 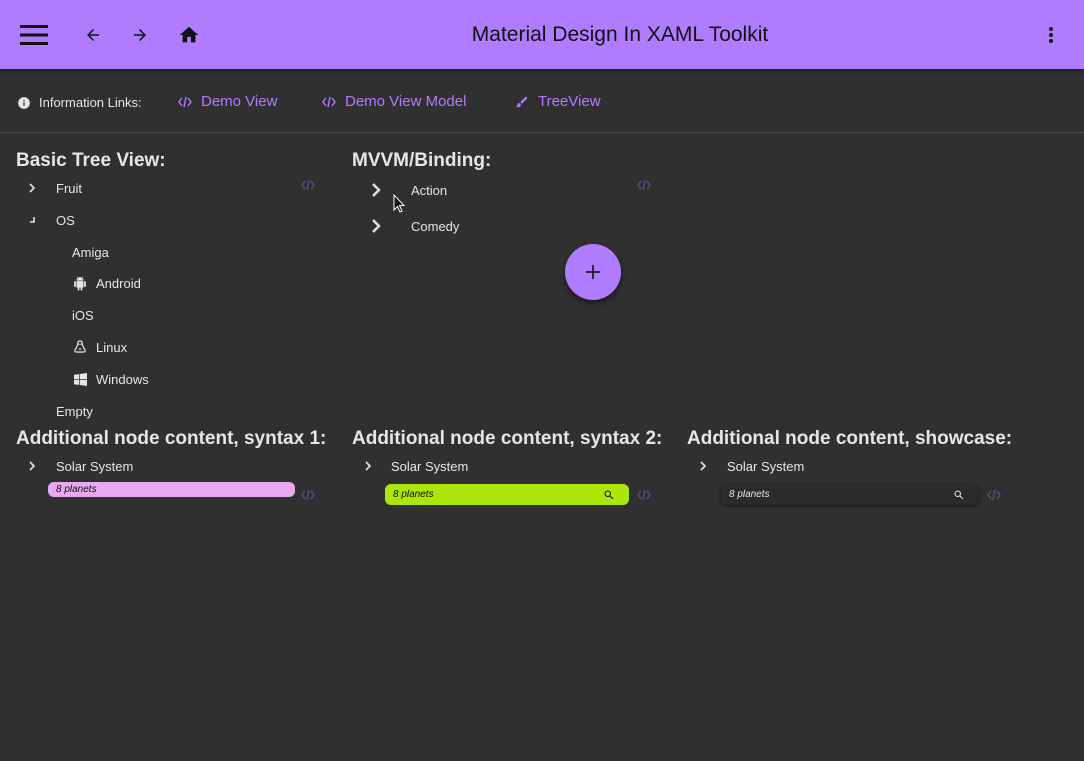 I want to click on demo-view-model-link: Demo View Model, so click(x=394, y=101).